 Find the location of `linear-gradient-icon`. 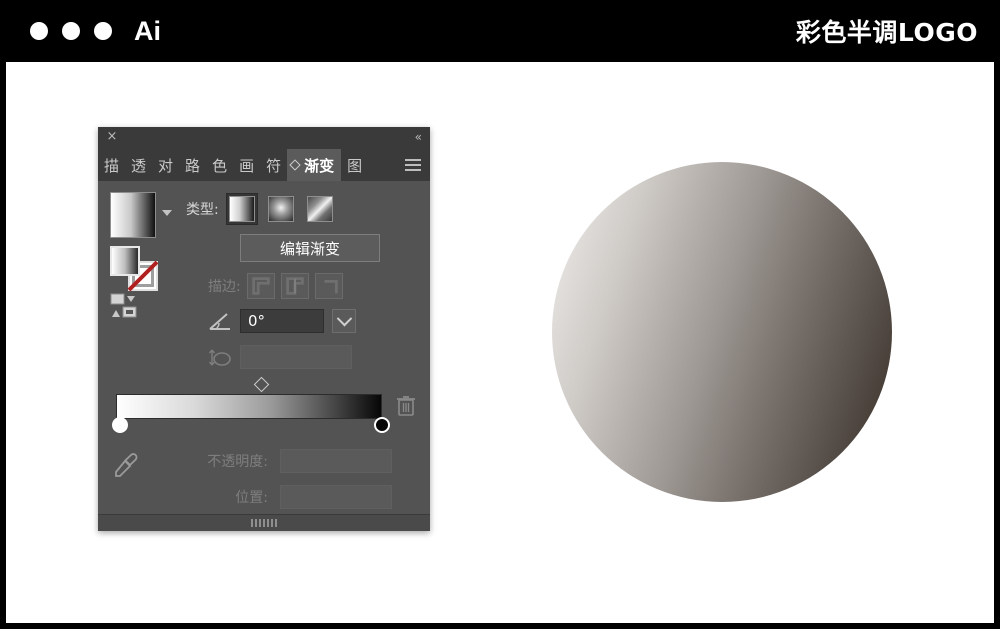

linear-gradient-icon is located at coordinates (241, 209).